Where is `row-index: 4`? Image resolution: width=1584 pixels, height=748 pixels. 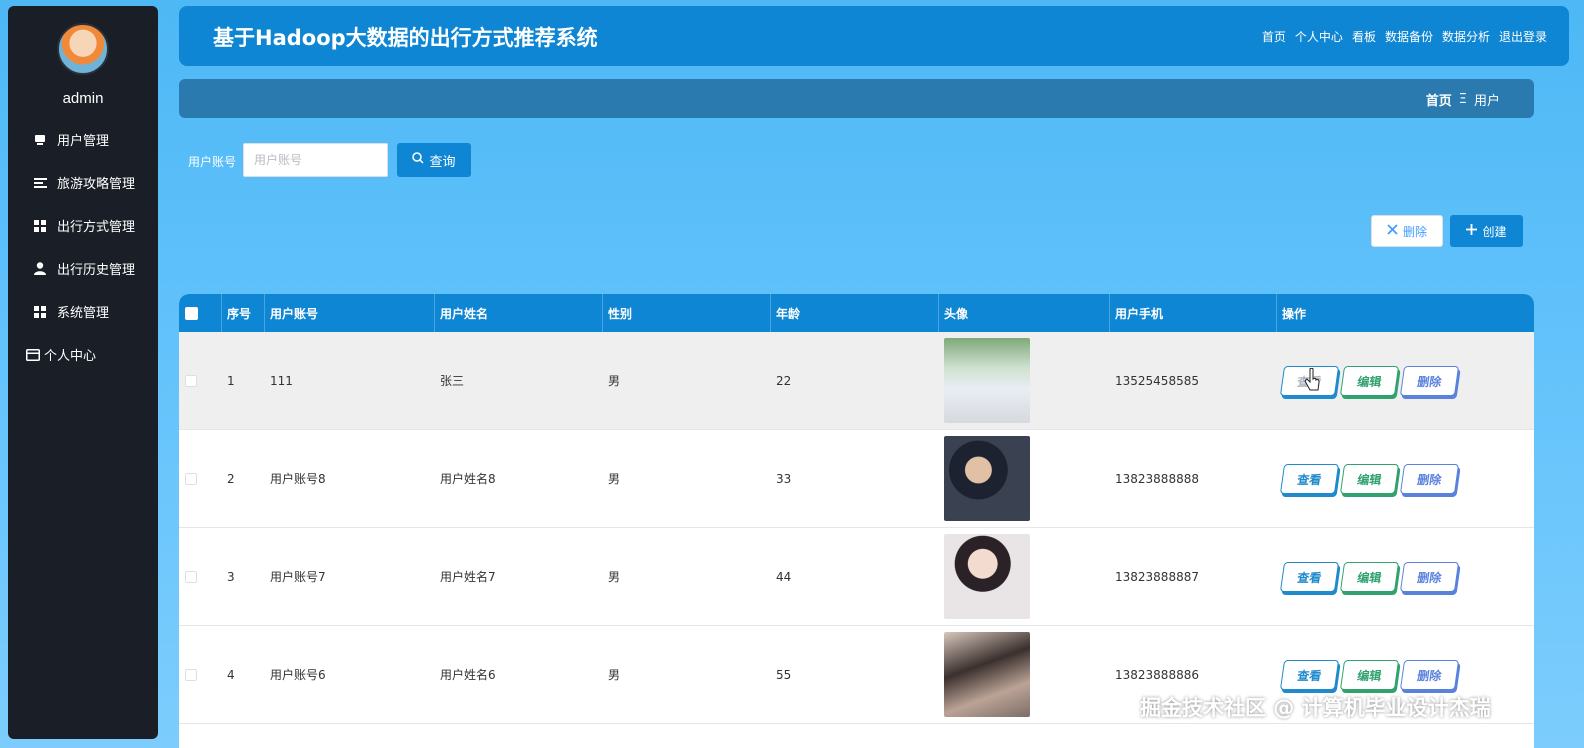 row-index: 4 is located at coordinates (231, 674).